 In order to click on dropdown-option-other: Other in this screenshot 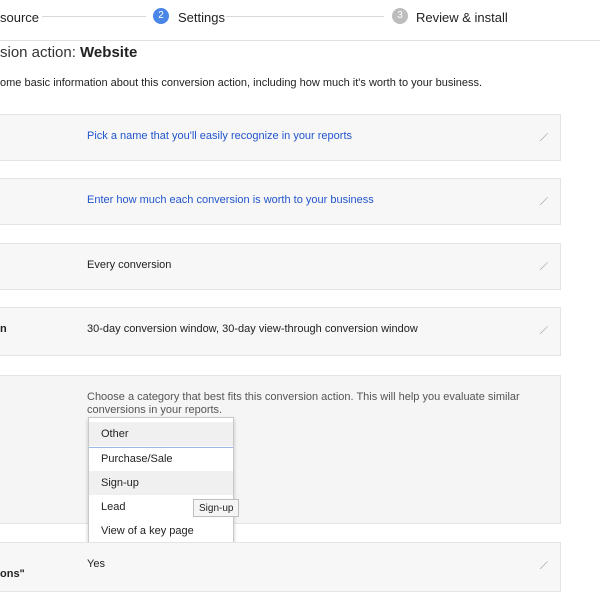, I will do `click(161, 434)`.